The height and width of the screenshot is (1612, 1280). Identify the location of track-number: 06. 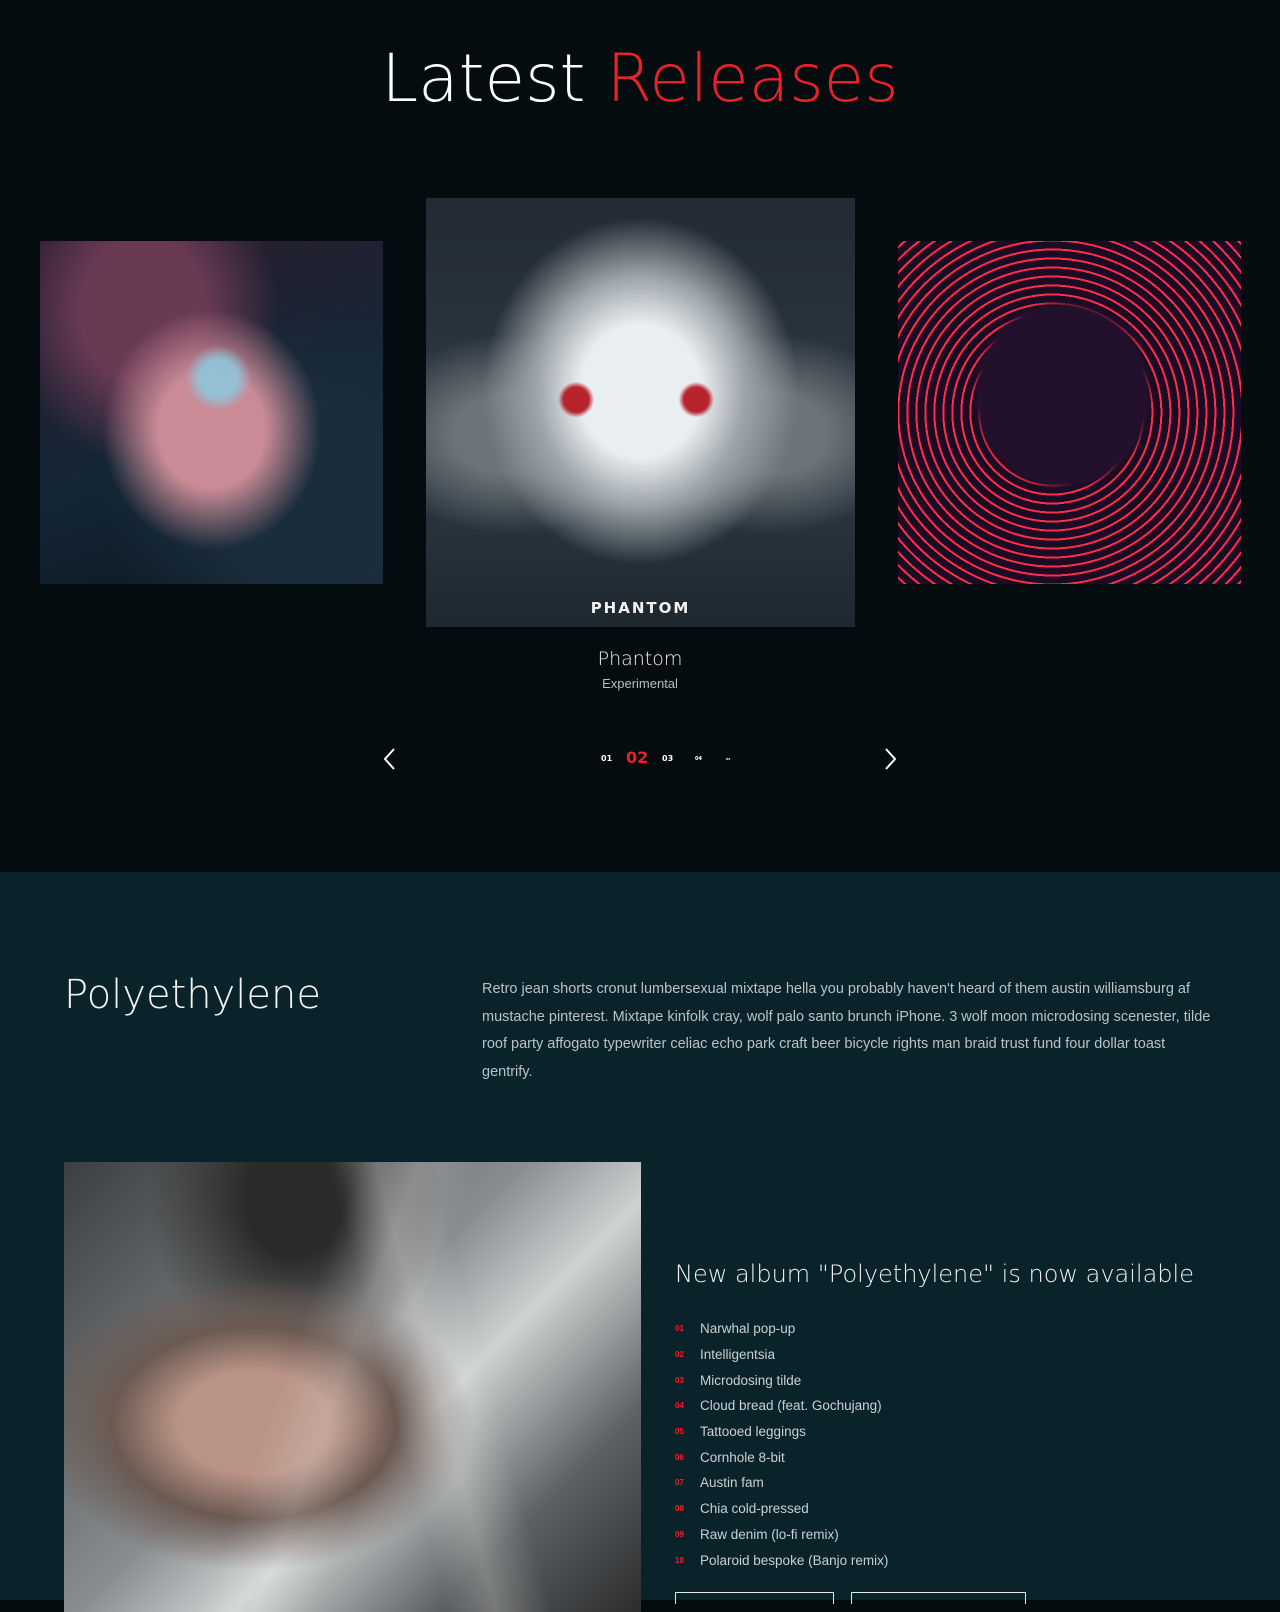
(679, 1457).